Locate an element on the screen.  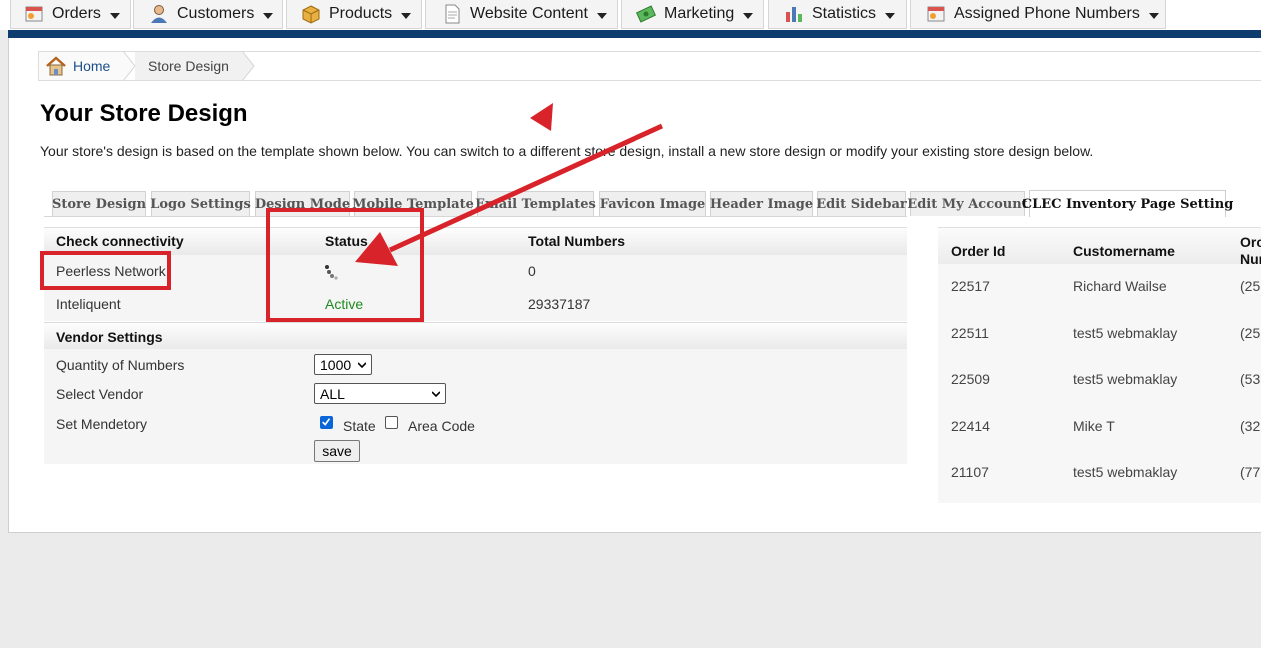
order-id: 22509 is located at coordinates (970, 379).